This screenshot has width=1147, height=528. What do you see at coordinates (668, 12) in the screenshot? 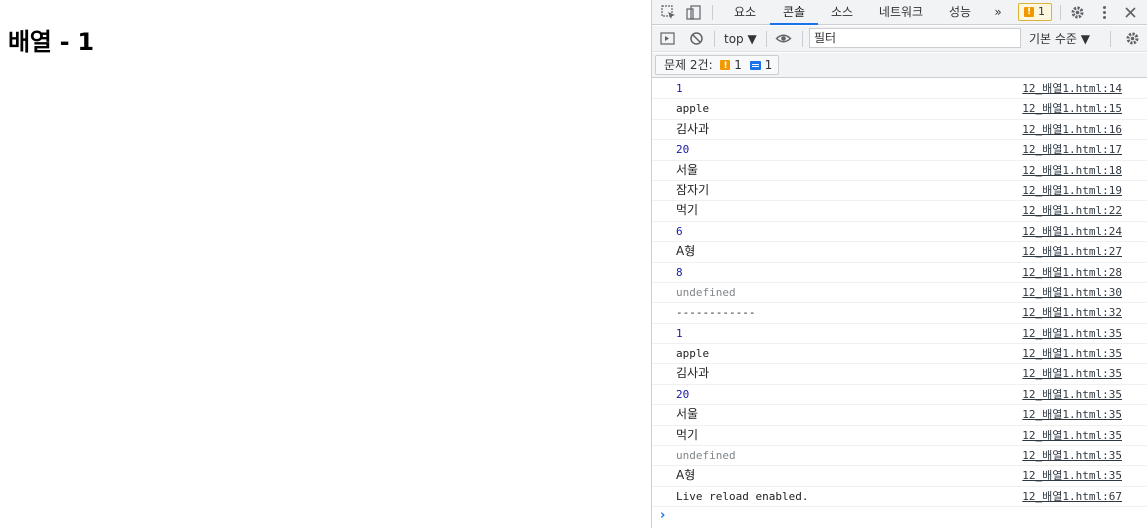
I see `inspect-element-icon` at bounding box center [668, 12].